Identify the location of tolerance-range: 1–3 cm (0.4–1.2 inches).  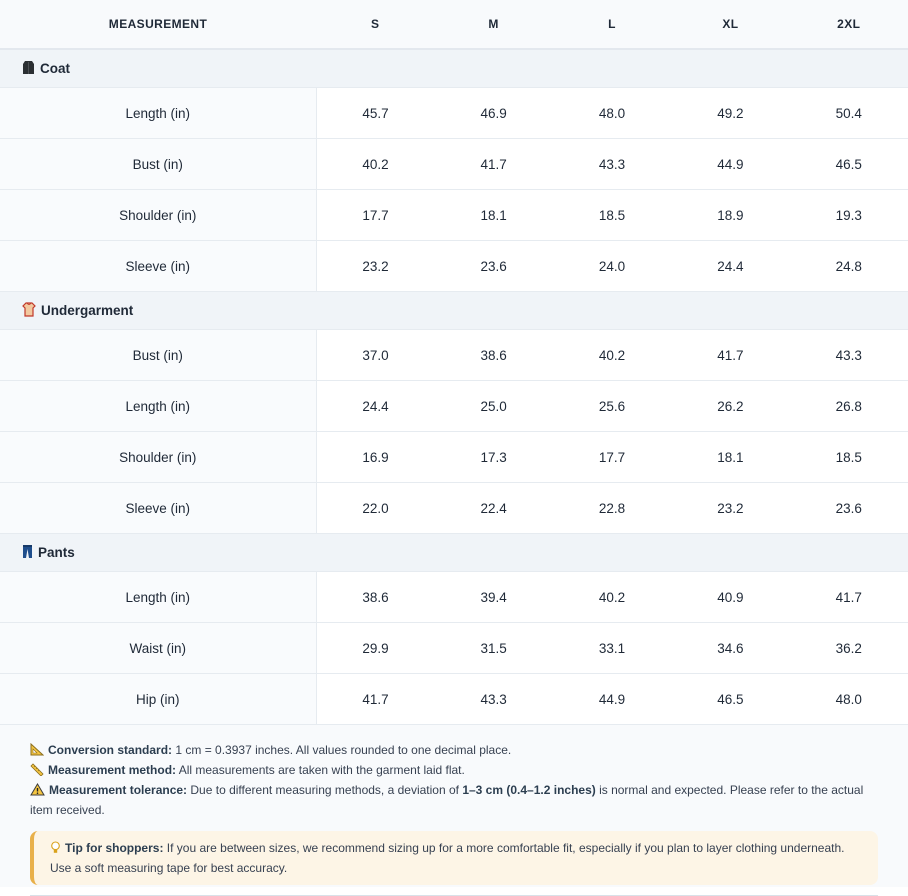
(529, 790).